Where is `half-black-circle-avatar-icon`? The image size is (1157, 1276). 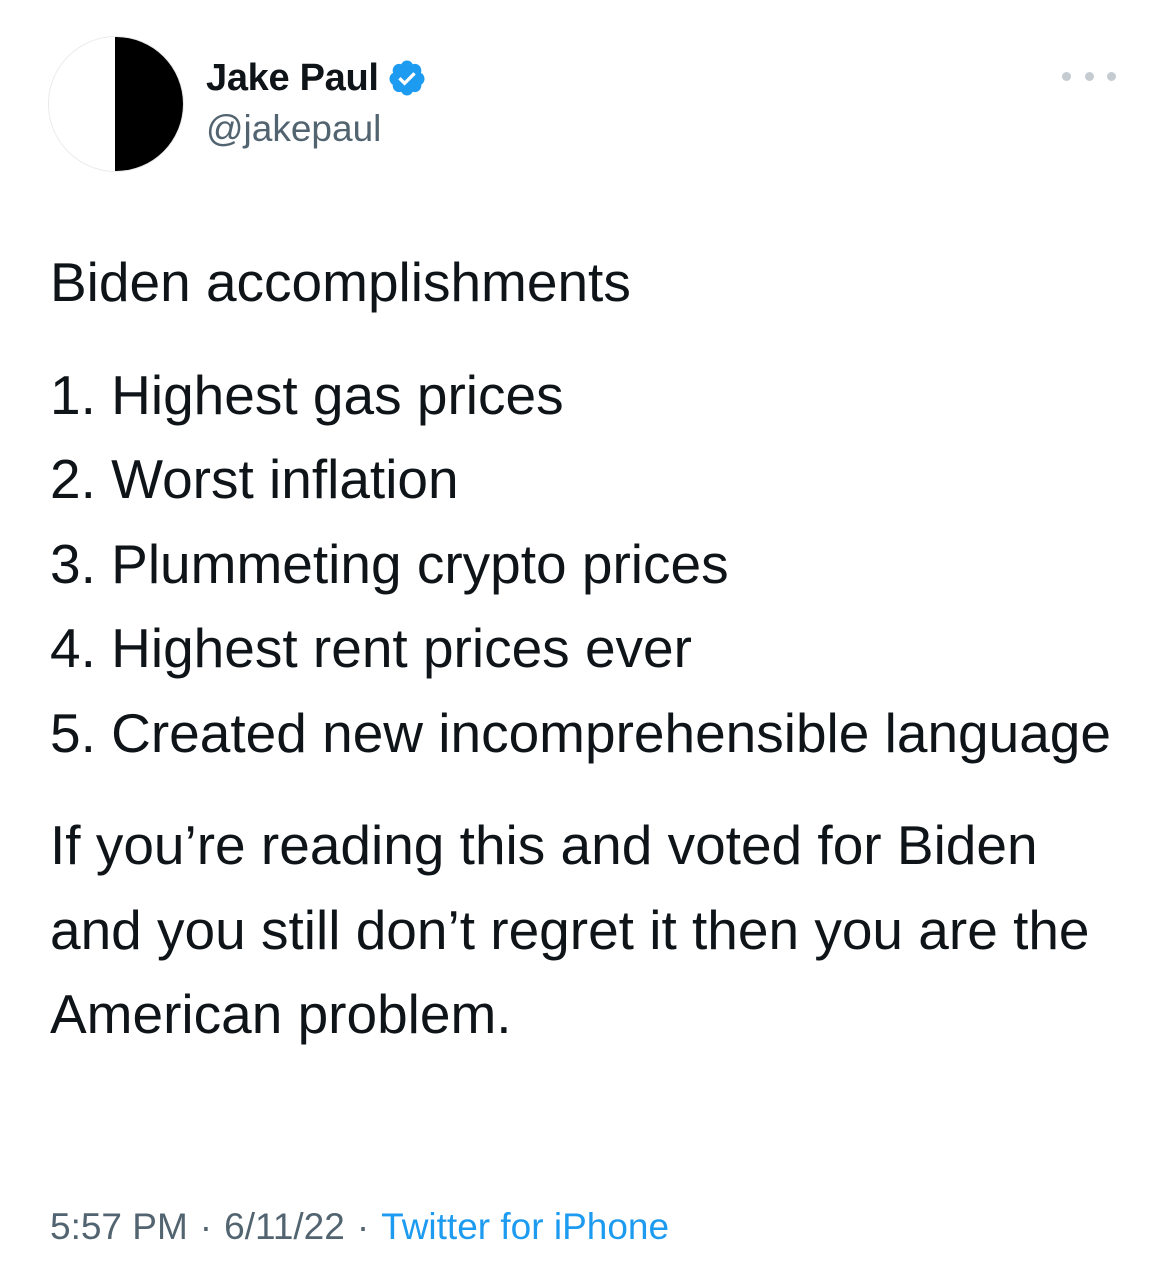 half-black-circle-avatar-icon is located at coordinates (116, 104).